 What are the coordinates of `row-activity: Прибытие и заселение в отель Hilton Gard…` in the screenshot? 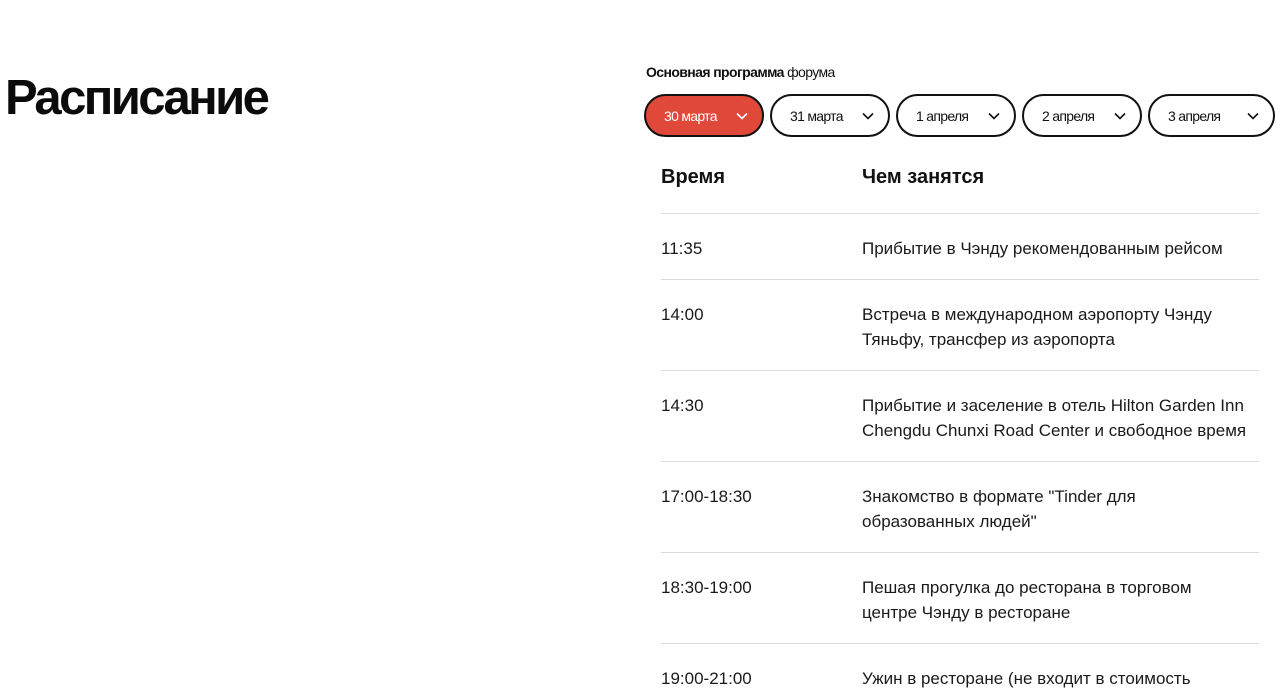 It's located at (1054, 418).